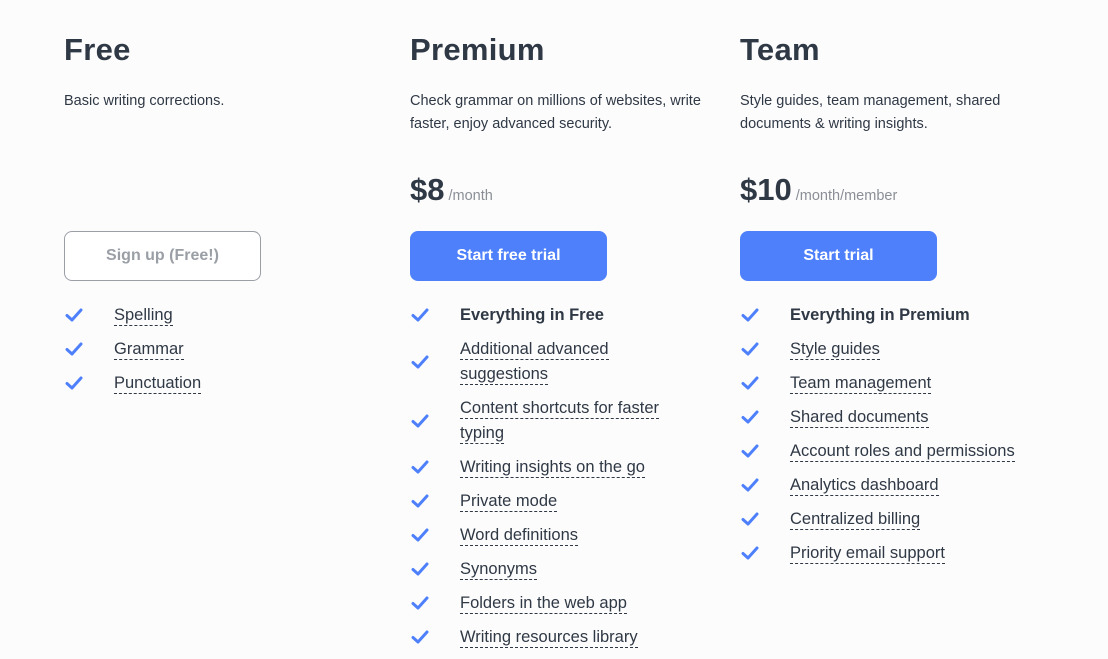 The image size is (1108, 659). What do you see at coordinates (861, 383) in the screenshot?
I see `feature-label: Team management` at bounding box center [861, 383].